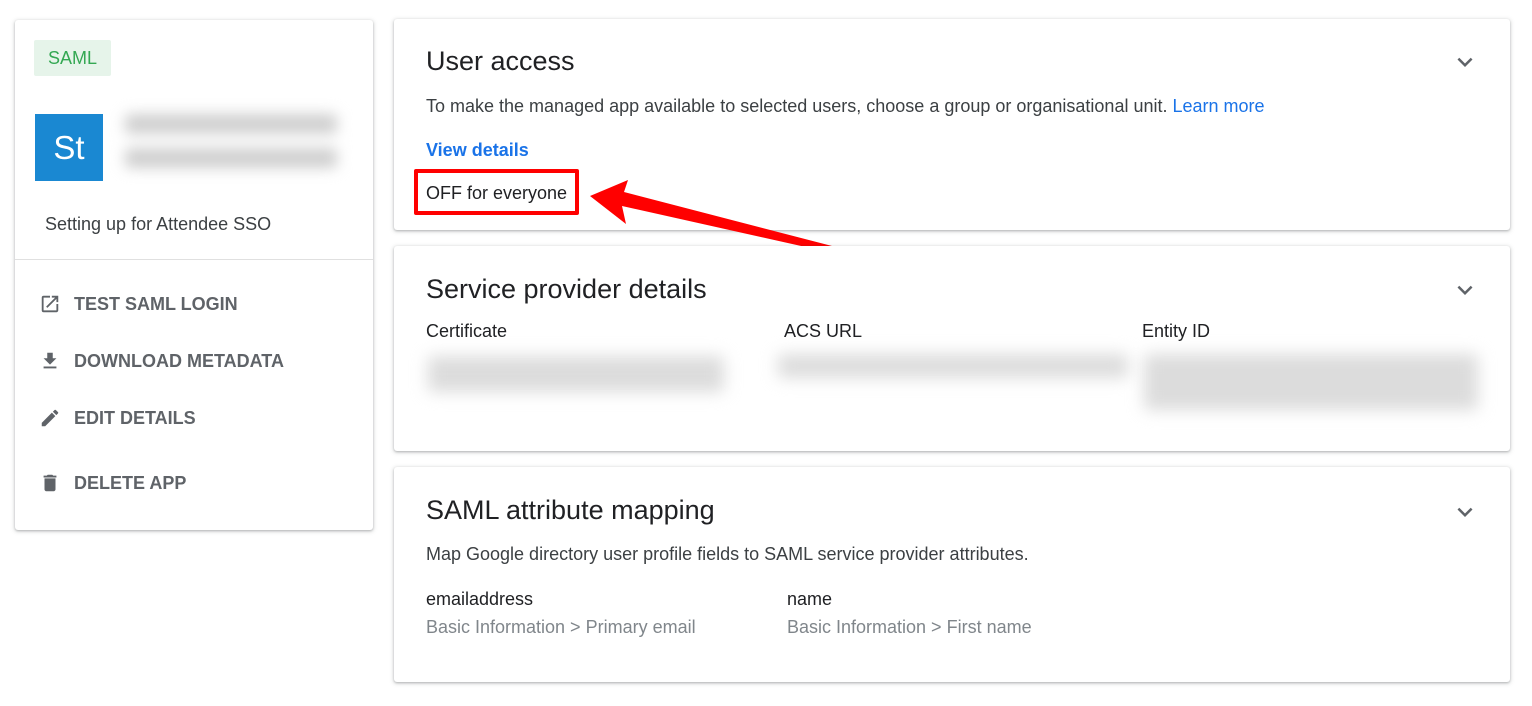 The width and height of the screenshot is (1532, 706). I want to click on edit-details-label: EDIT DETAILS, so click(135, 417).